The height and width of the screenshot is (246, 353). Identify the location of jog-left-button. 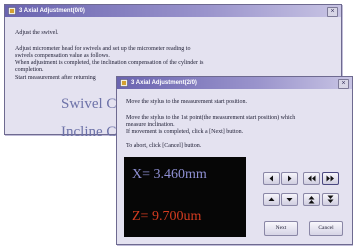
(271, 178).